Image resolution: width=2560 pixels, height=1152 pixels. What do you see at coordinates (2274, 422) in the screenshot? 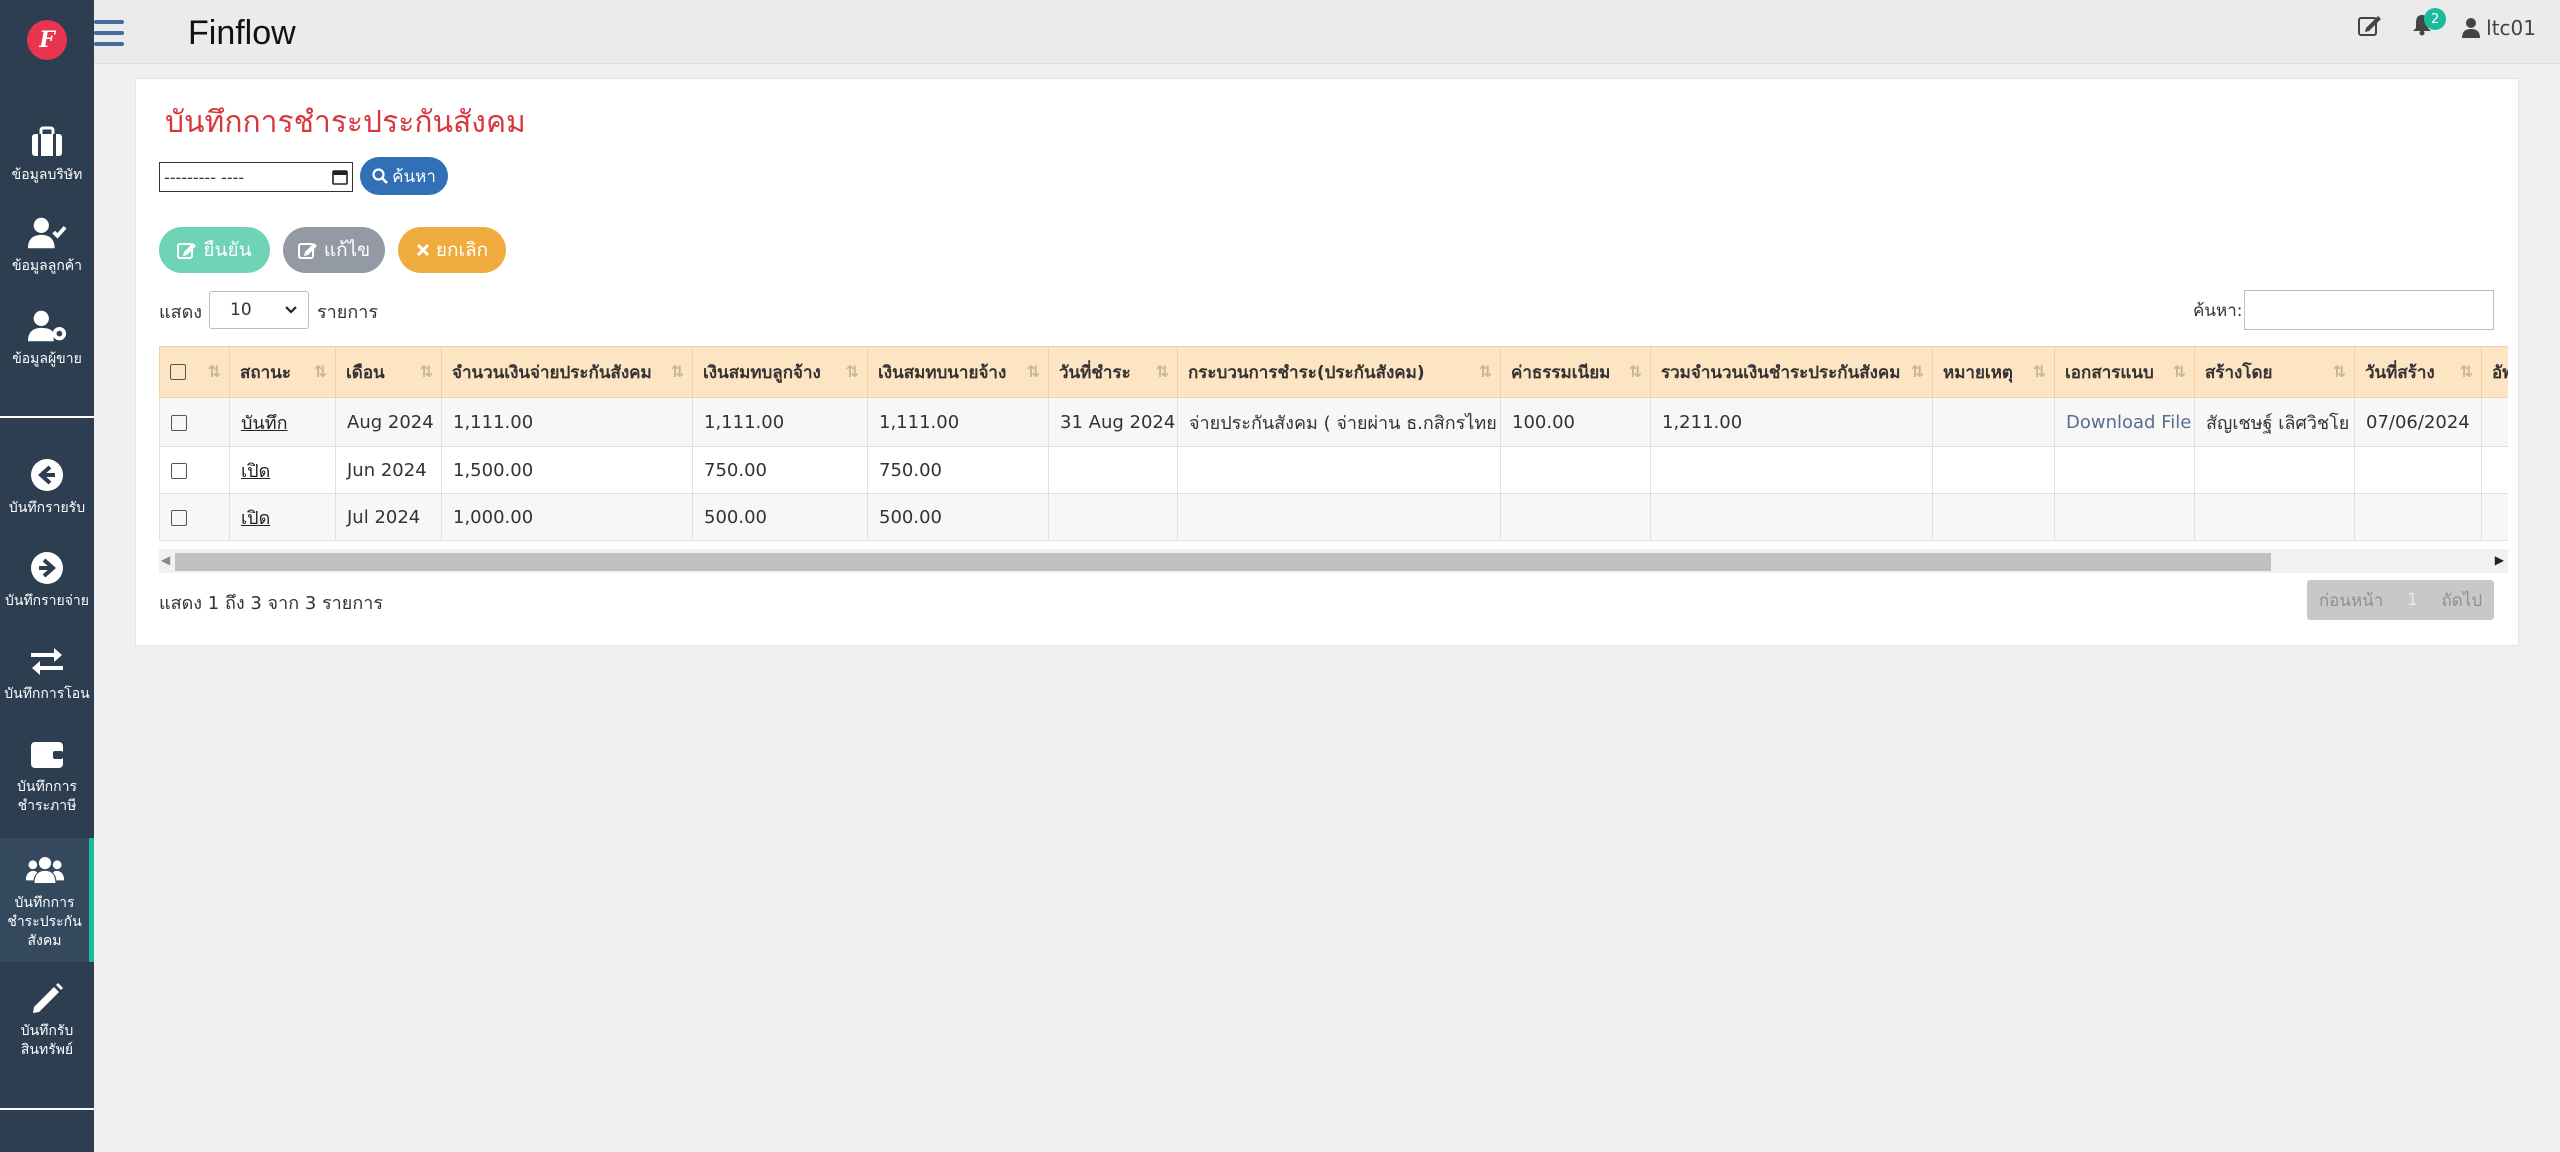
I see `created-by-cell: สัญเชษฐ์ เลิศวิชโย` at bounding box center [2274, 422].